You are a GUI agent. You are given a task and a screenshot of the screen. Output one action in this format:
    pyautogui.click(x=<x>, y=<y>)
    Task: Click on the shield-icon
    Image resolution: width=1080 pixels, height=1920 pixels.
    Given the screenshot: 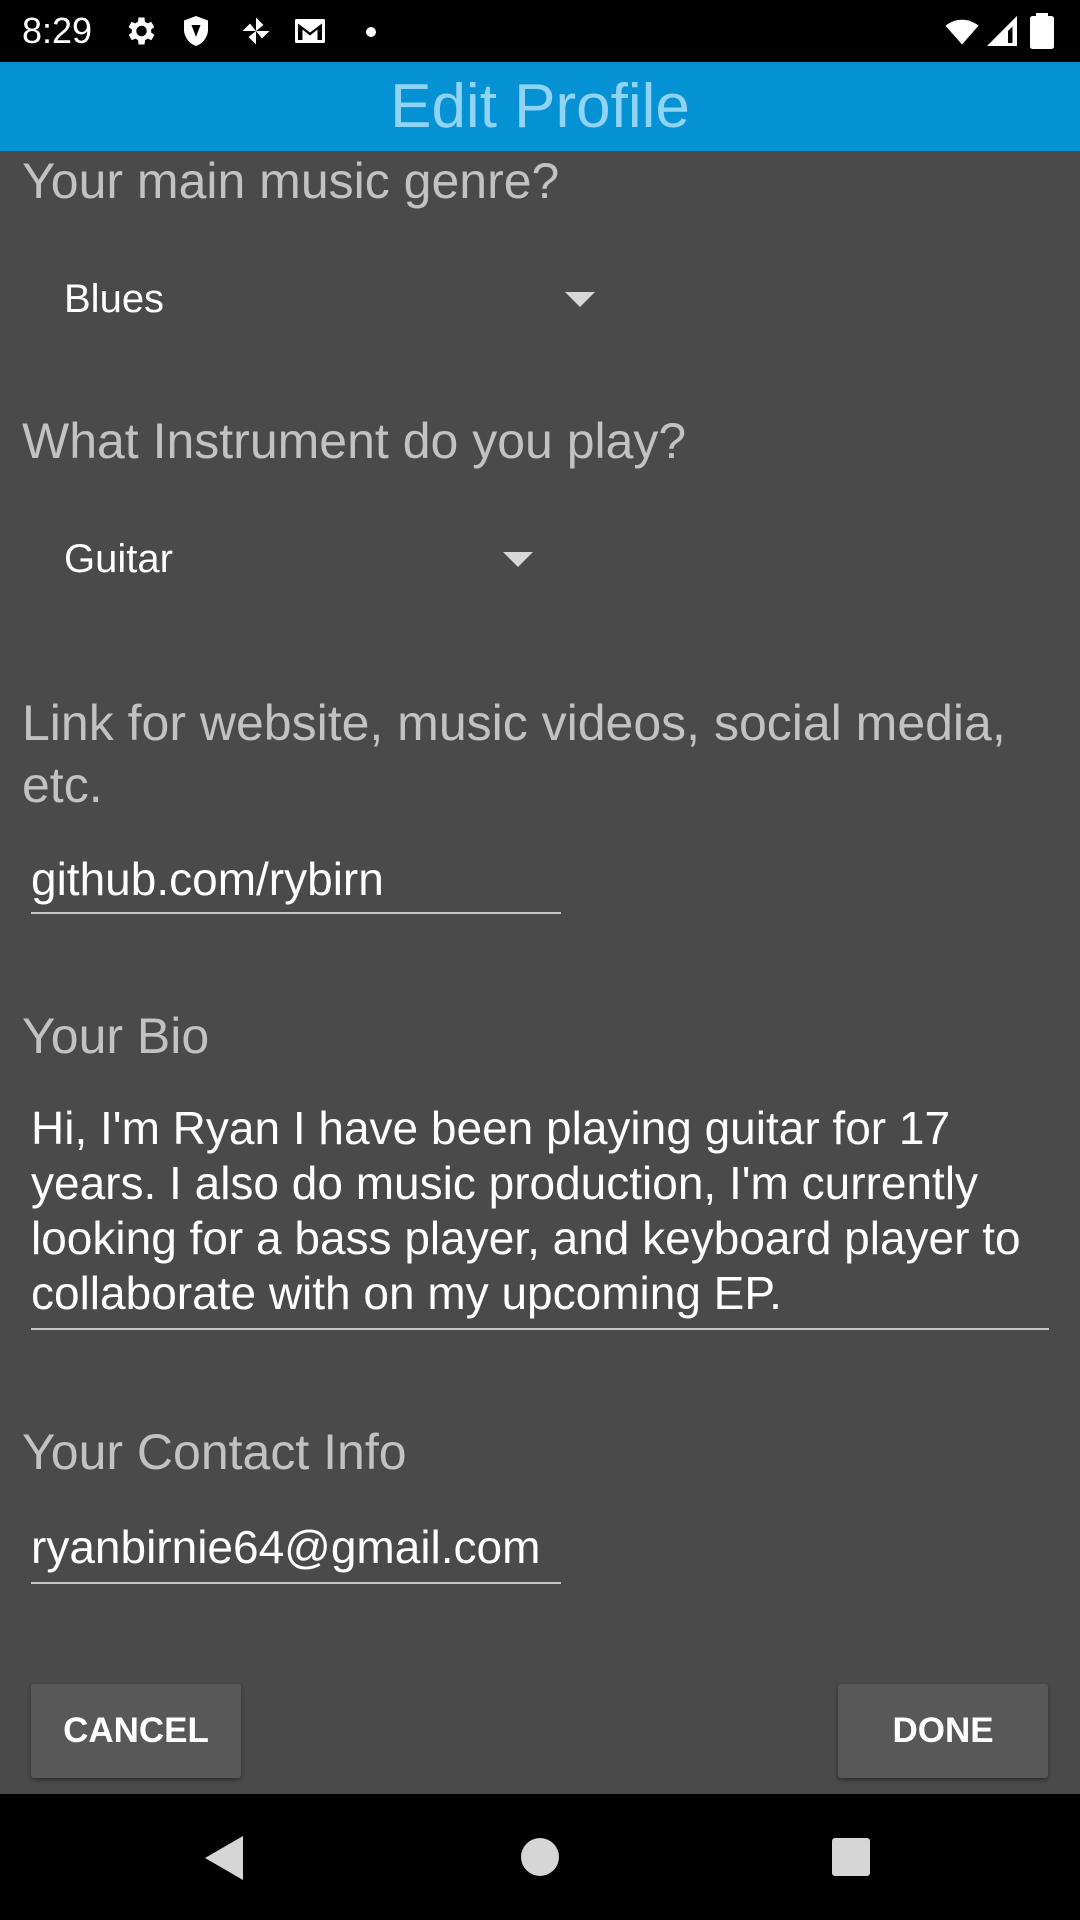 What is the action you would take?
    pyautogui.click(x=196, y=31)
    